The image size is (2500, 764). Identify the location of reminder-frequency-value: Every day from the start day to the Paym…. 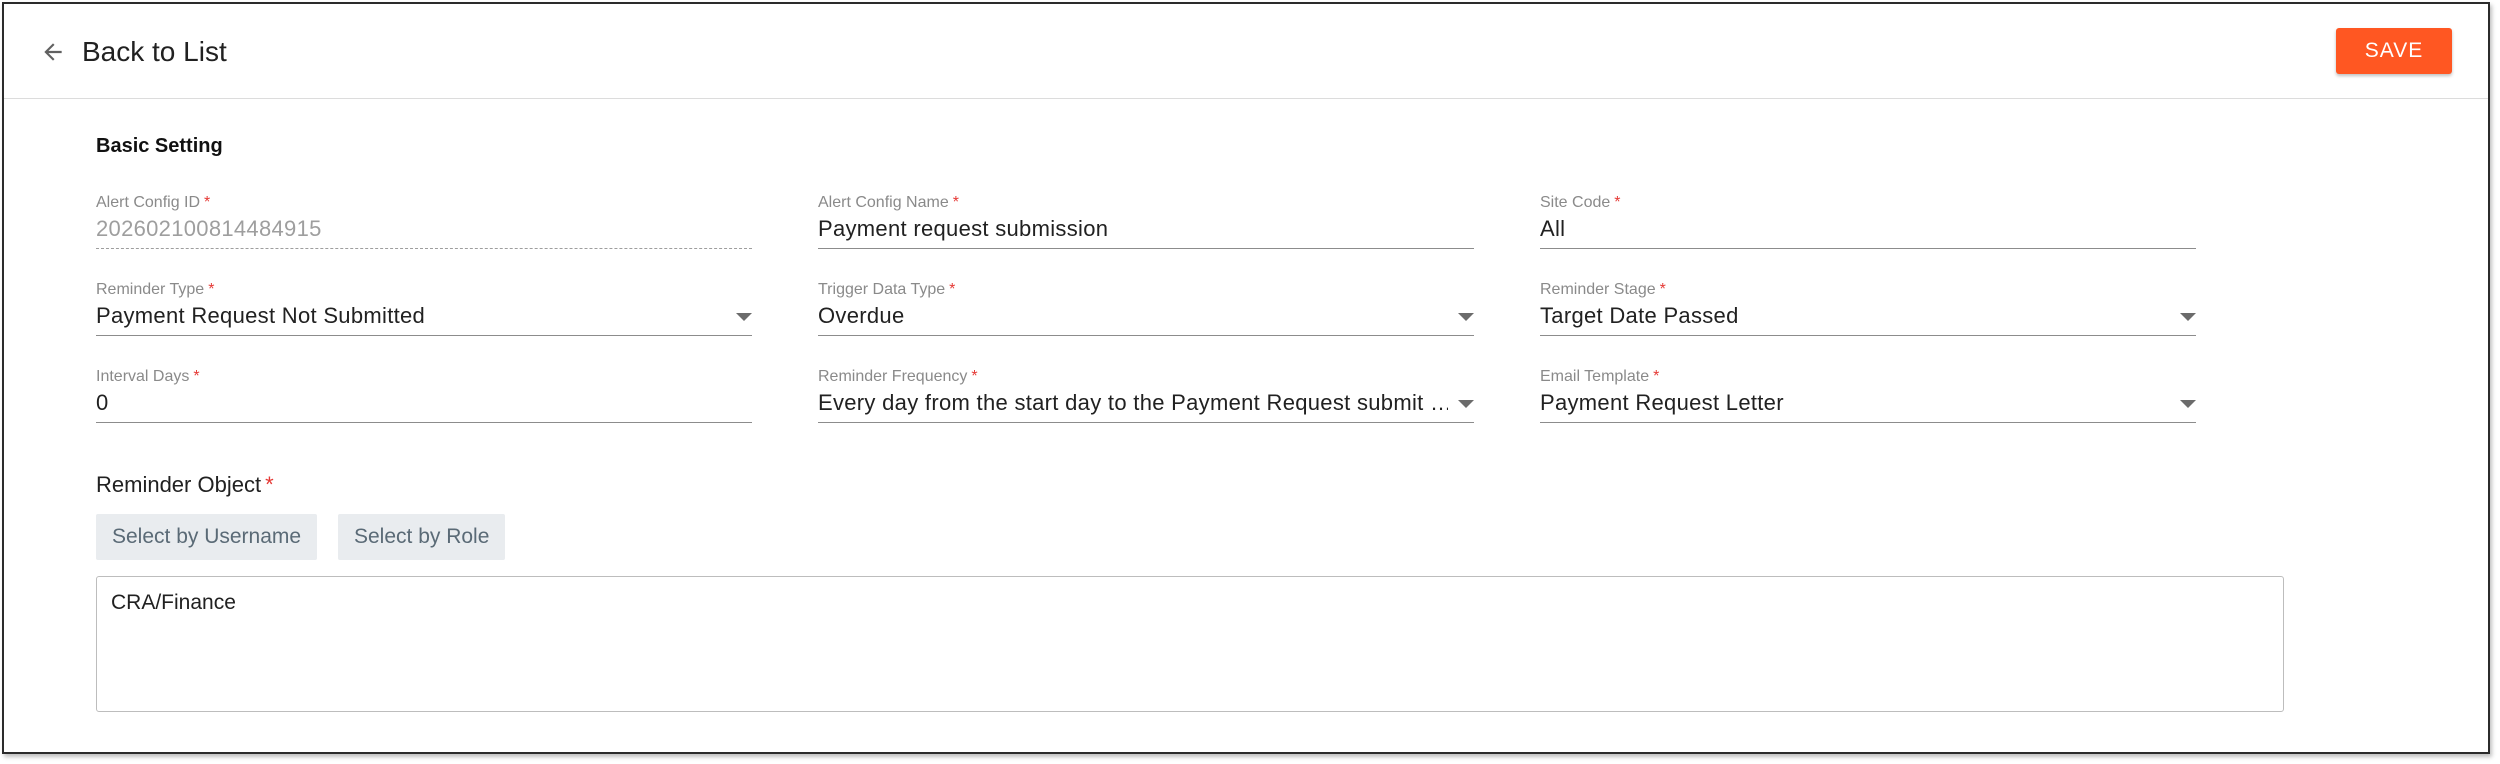
(1133, 402).